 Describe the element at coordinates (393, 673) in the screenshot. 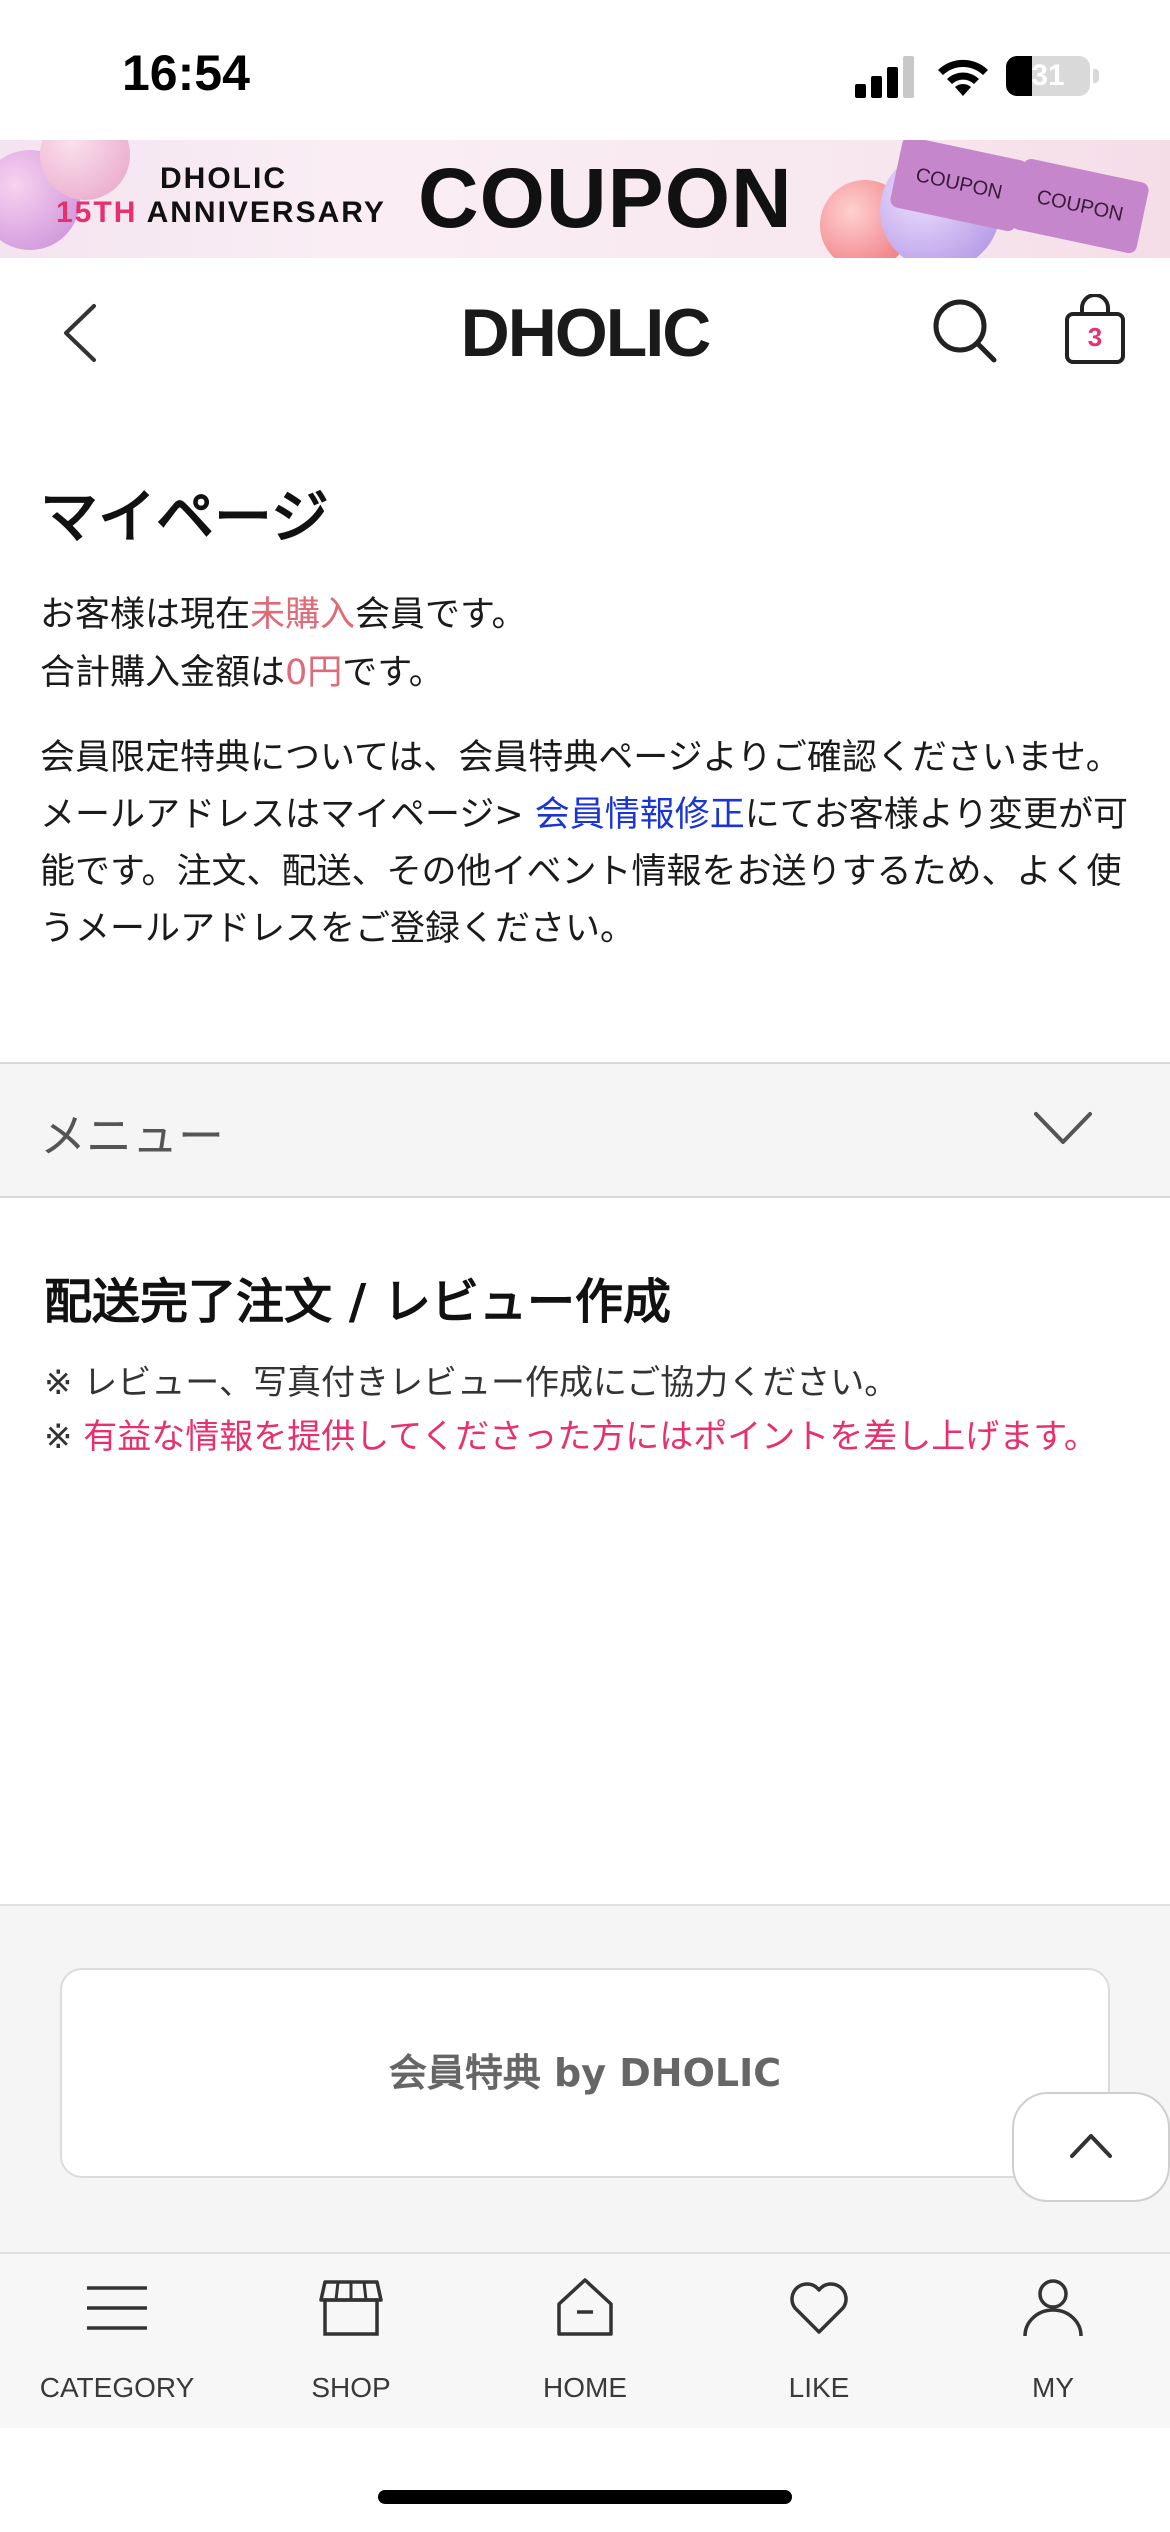

I see `total-purchase-suffix: です。` at that location.